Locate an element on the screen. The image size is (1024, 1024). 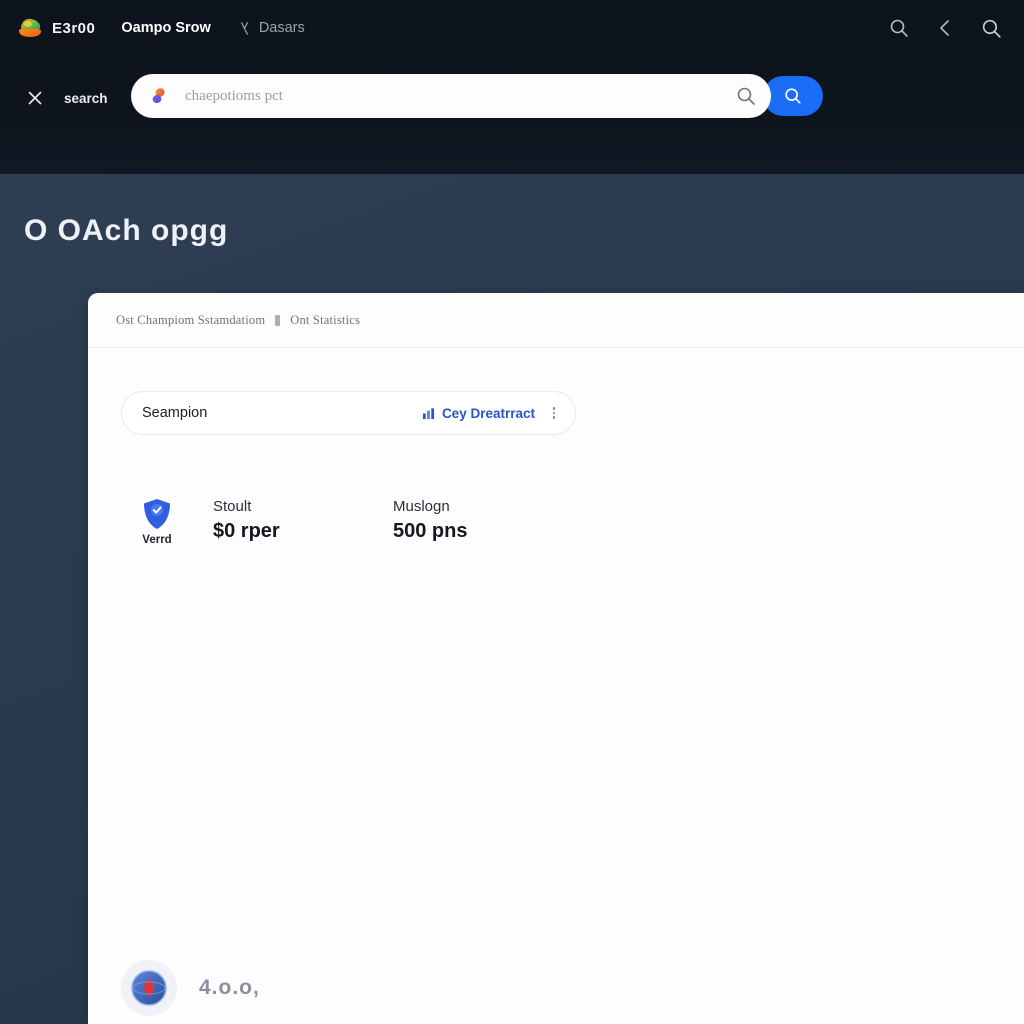
nav-item-label: Dasars is located at coordinates (281, 28).